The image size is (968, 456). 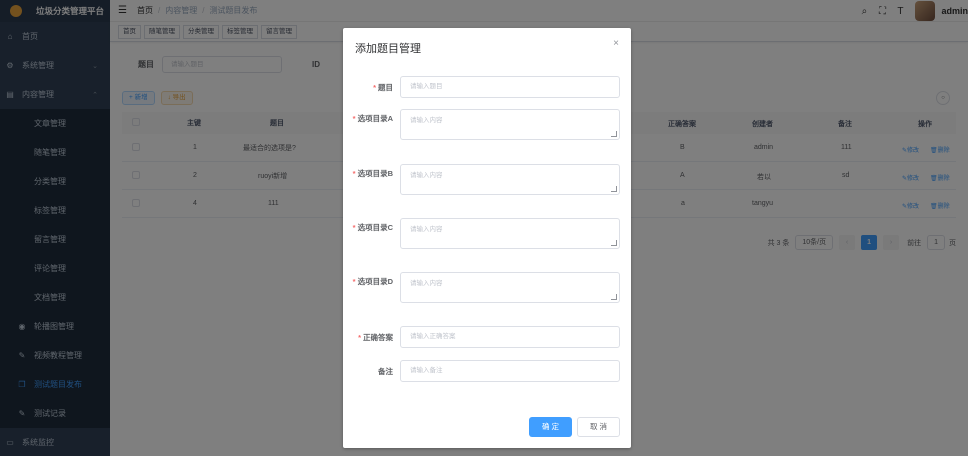 I want to click on field-label: * 题目, so click(x=383, y=87).